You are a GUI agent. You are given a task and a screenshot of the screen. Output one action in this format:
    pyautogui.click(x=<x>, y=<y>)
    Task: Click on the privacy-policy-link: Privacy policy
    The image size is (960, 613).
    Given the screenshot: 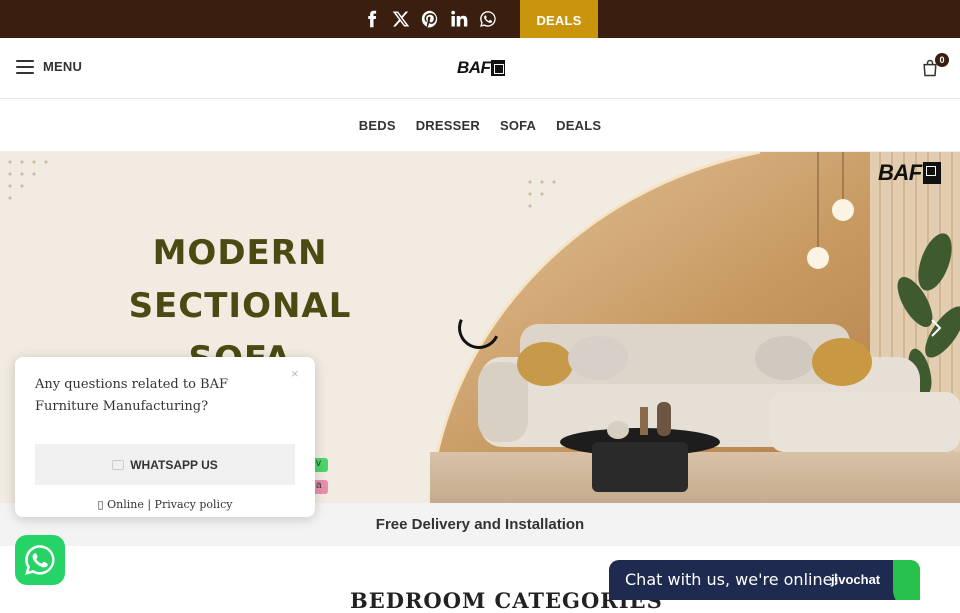 What is the action you would take?
    pyautogui.click(x=194, y=504)
    